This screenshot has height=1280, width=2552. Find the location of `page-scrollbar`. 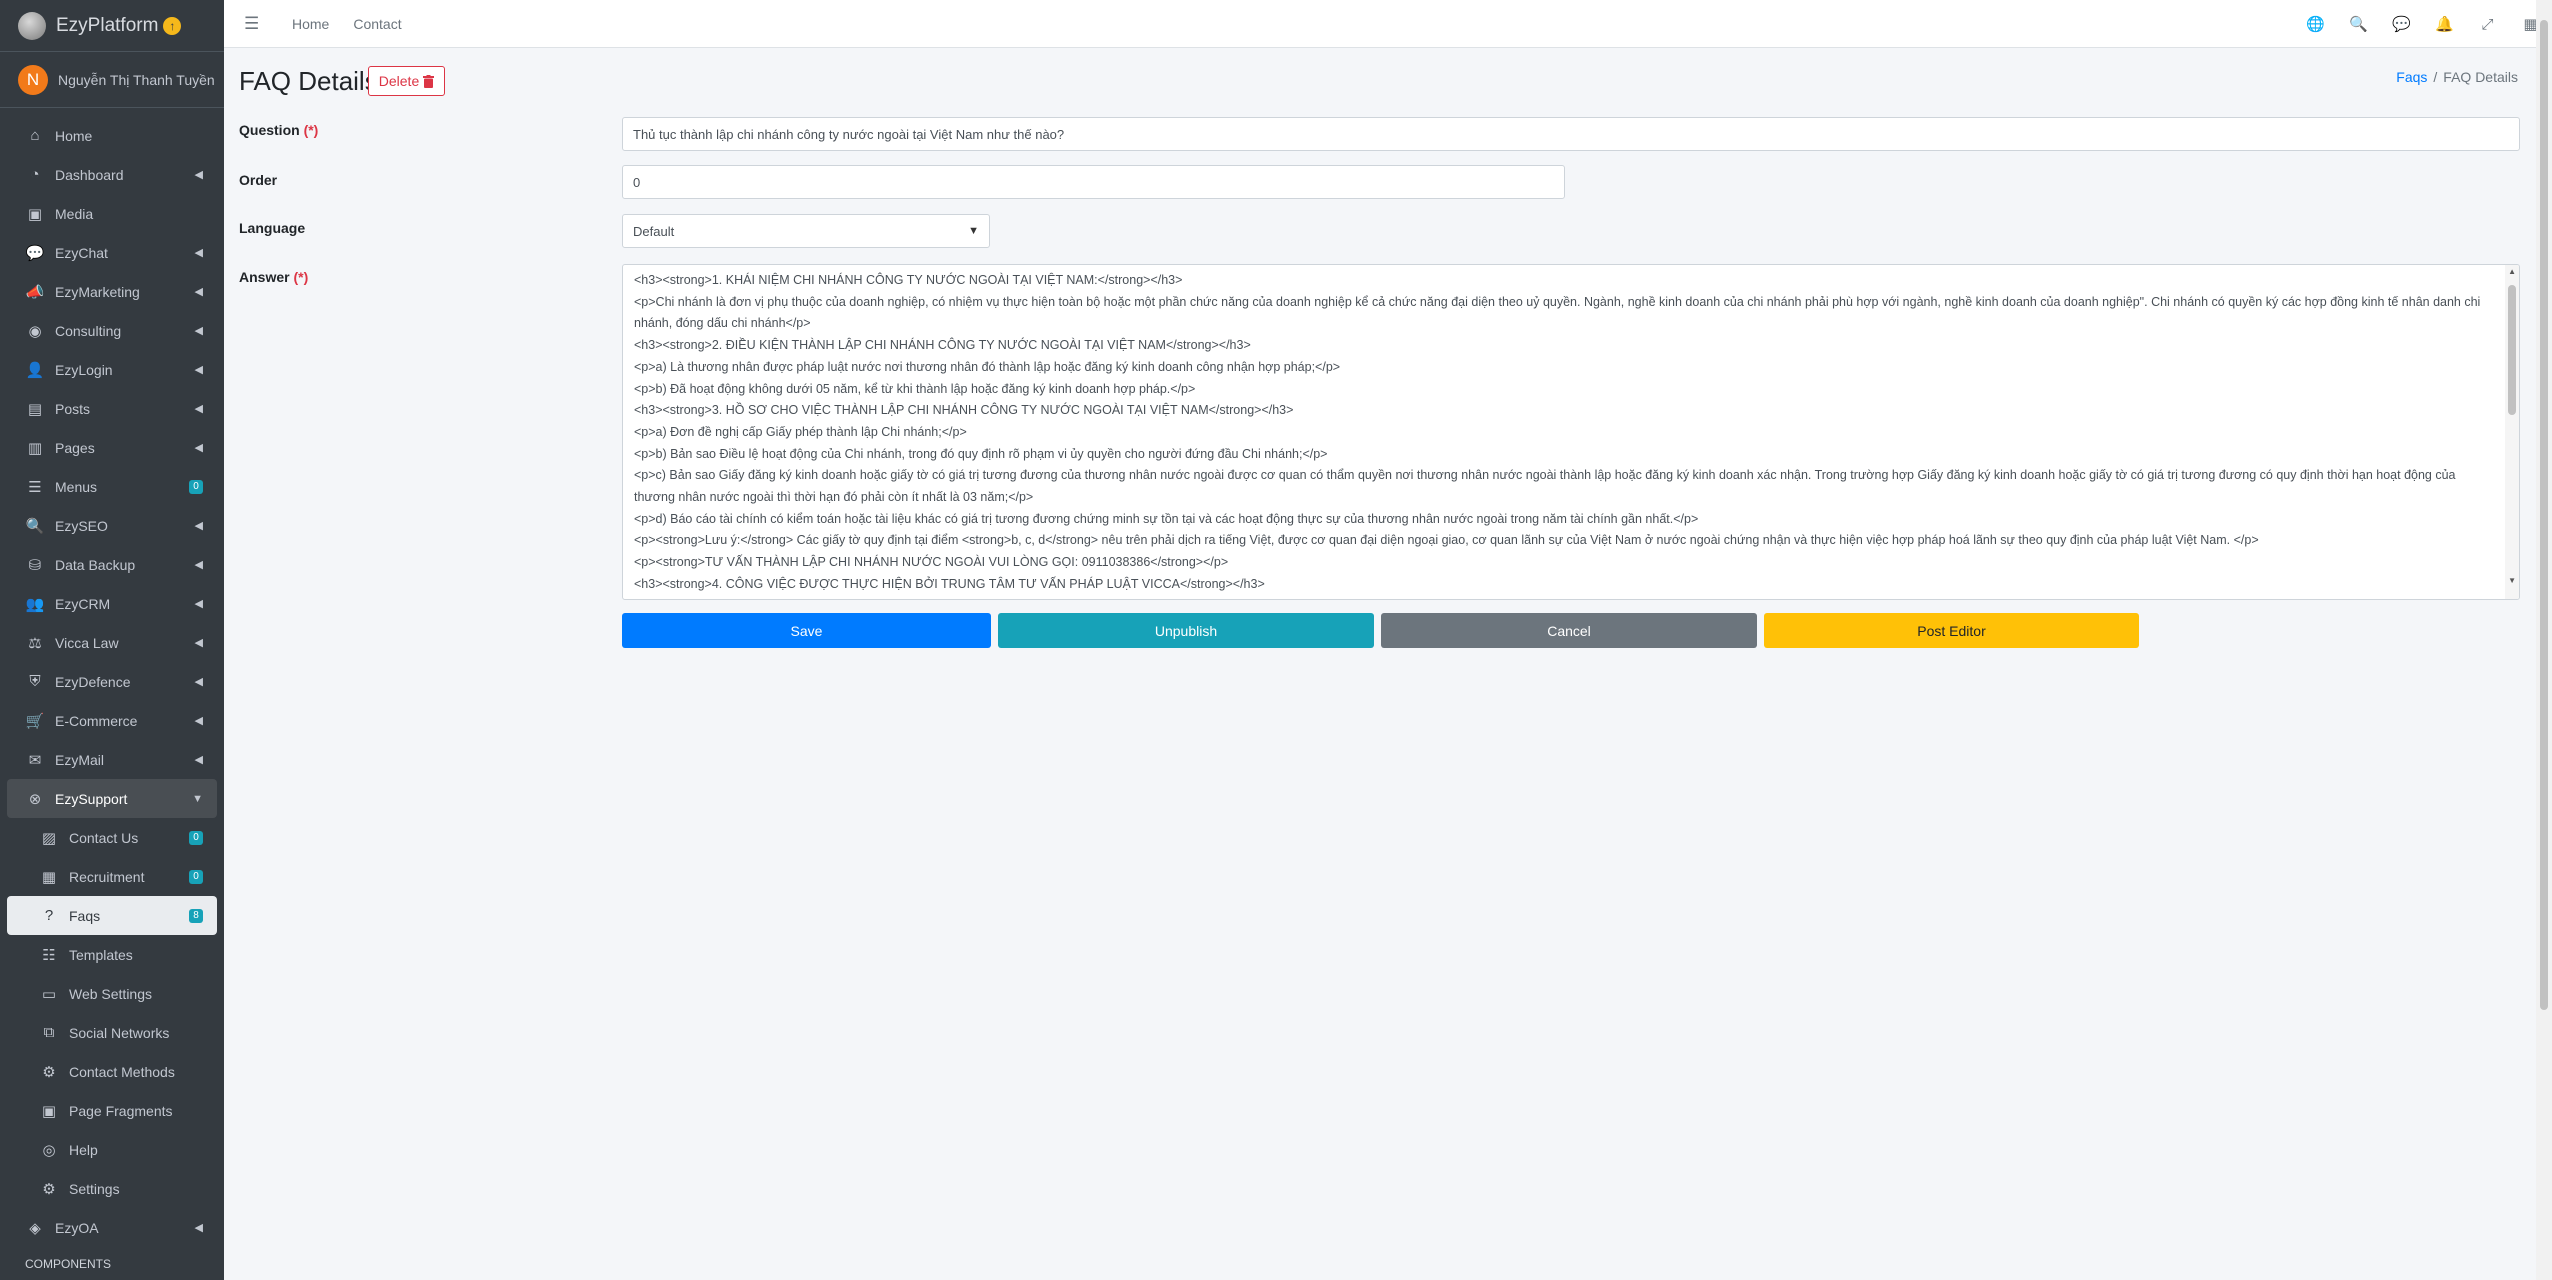

page-scrollbar is located at coordinates (2544, 640).